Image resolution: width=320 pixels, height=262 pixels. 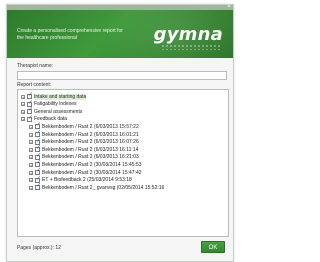 What do you see at coordinates (90, 142) in the screenshot?
I see `tree-item-label: Bekkenbodem / Rust 2 (6/03/2013 16:07:26` at bounding box center [90, 142].